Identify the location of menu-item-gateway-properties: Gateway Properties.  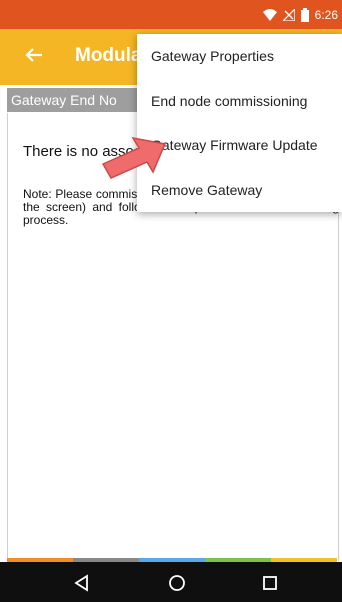
(239, 56).